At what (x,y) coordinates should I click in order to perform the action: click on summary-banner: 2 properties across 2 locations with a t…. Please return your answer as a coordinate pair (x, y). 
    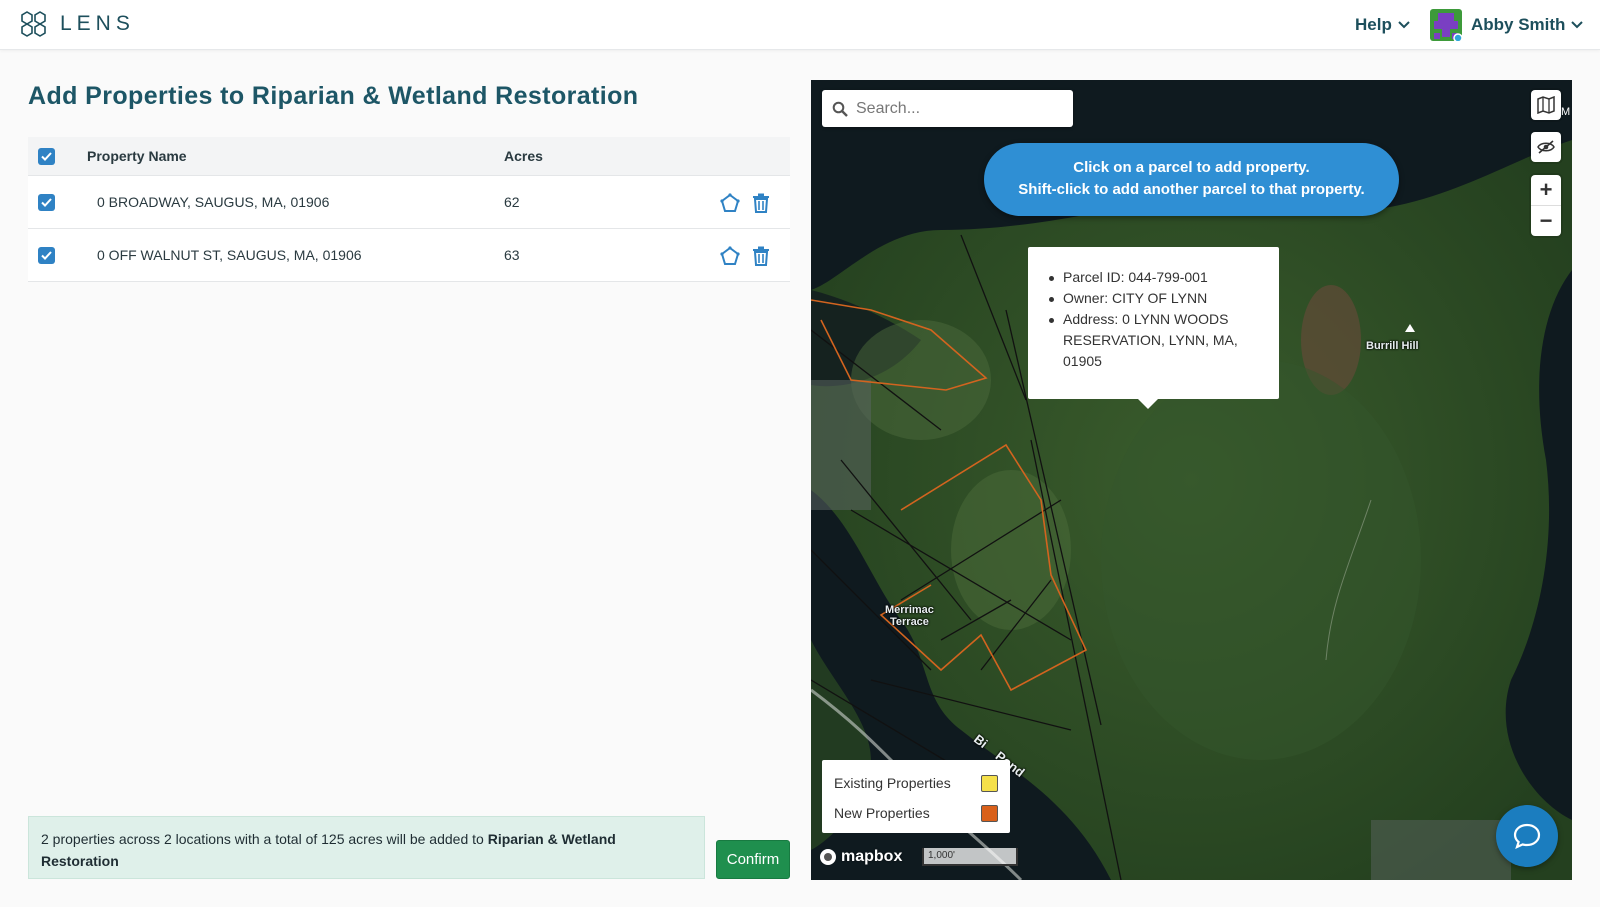
    Looking at the image, I should click on (366, 847).